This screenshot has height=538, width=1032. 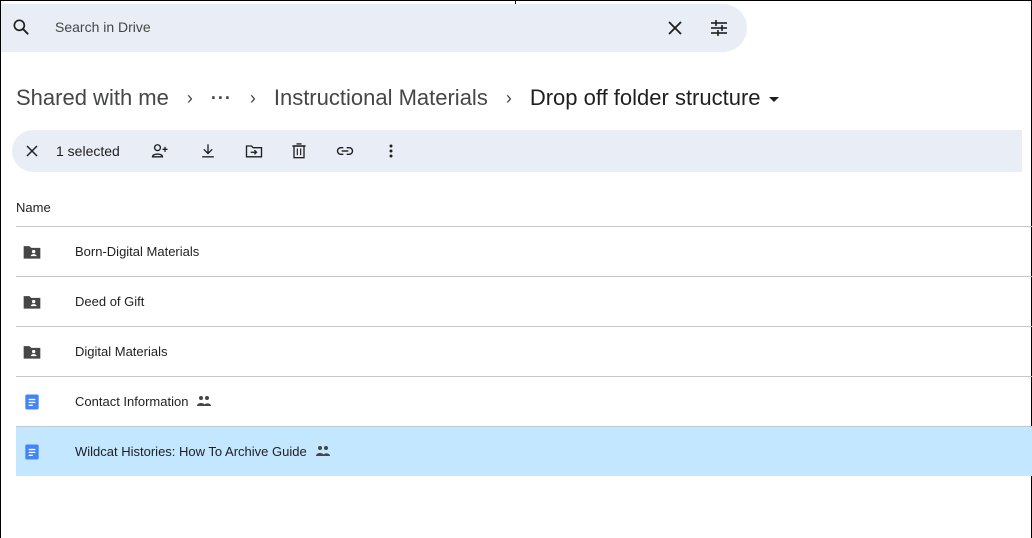 I want to click on file-name: Deed of Gift, so click(x=110, y=301).